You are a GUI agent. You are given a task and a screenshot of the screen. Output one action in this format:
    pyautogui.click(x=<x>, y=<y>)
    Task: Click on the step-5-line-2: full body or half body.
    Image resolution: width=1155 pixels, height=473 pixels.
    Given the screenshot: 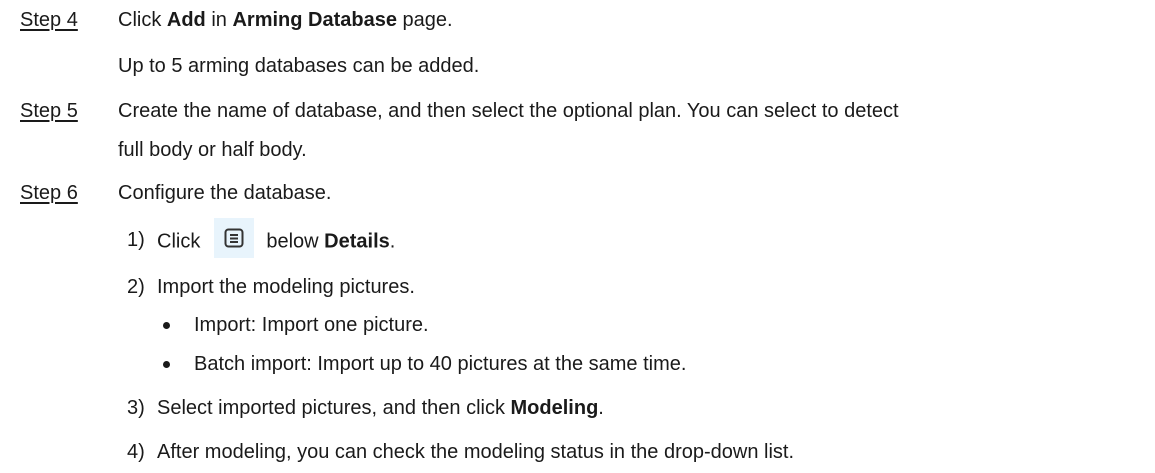 What is the action you would take?
    pyautogui.click(x=212, y=150)
    